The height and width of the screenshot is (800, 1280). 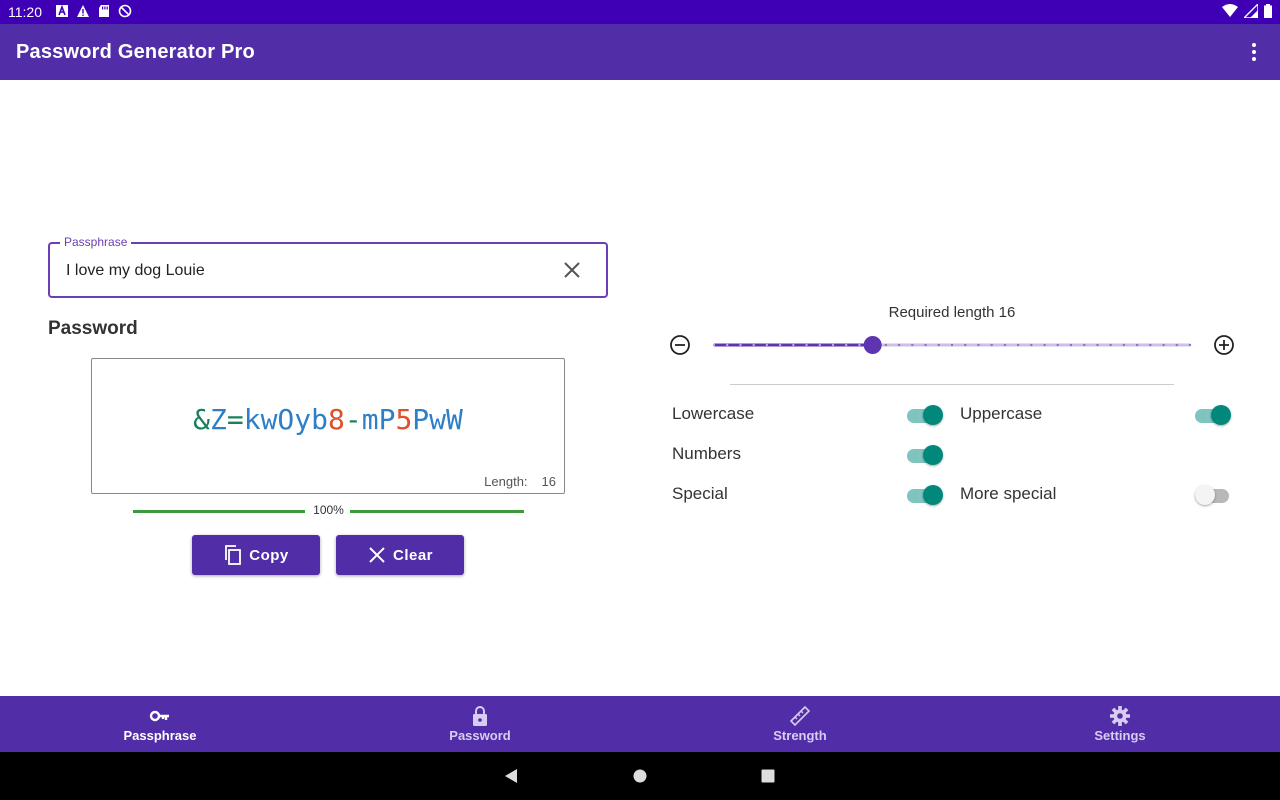 I want to click on system-navigation-bar, so click(x=640, y=776).